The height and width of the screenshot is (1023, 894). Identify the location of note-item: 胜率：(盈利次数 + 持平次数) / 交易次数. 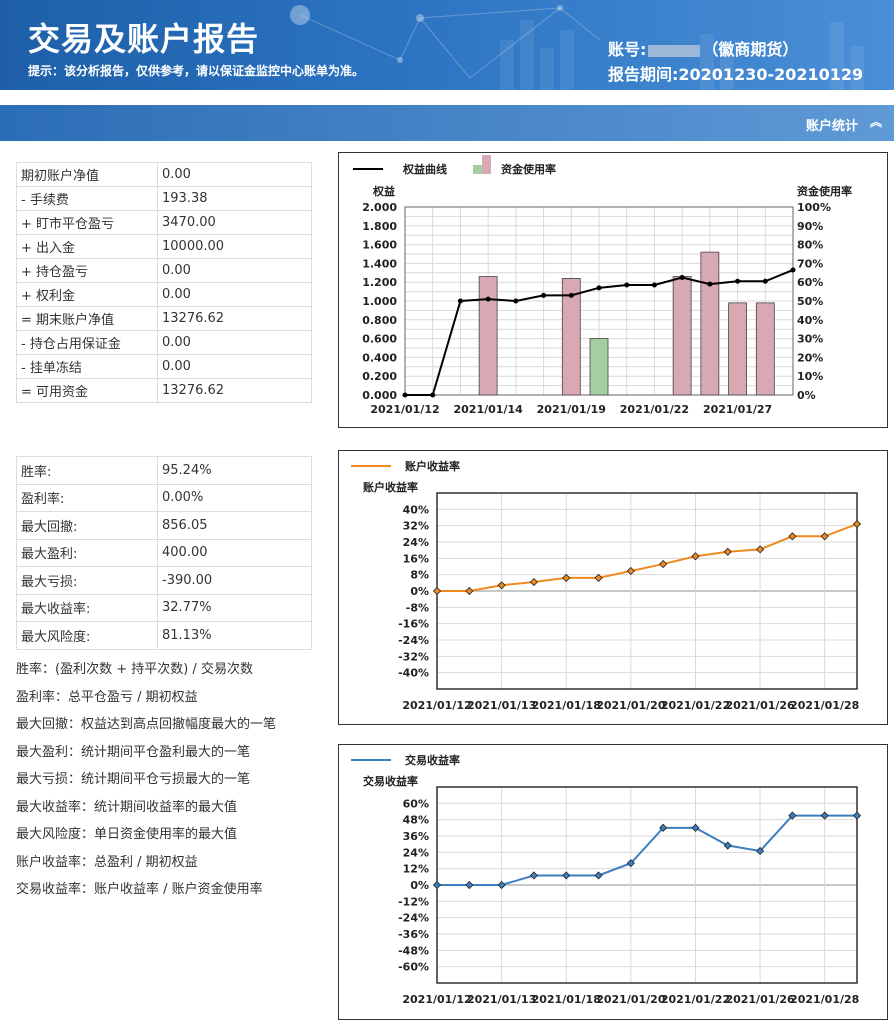
(134, 669).